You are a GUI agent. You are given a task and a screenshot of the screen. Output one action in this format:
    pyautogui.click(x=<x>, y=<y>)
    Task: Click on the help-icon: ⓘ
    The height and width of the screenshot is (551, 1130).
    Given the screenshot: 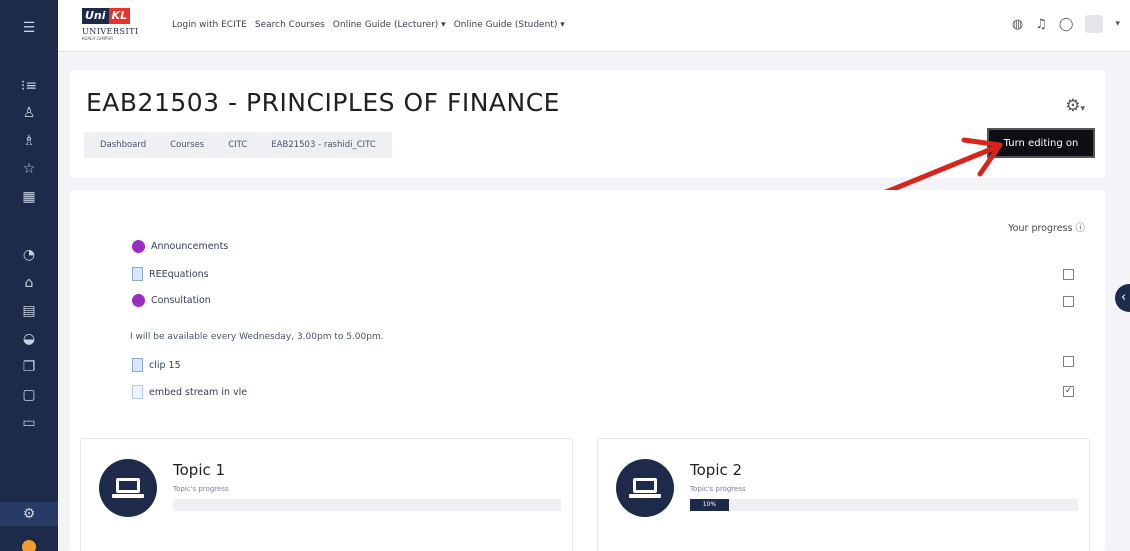 What is the action you would take?
    pyautogui.click(x=1080, y=228)
    